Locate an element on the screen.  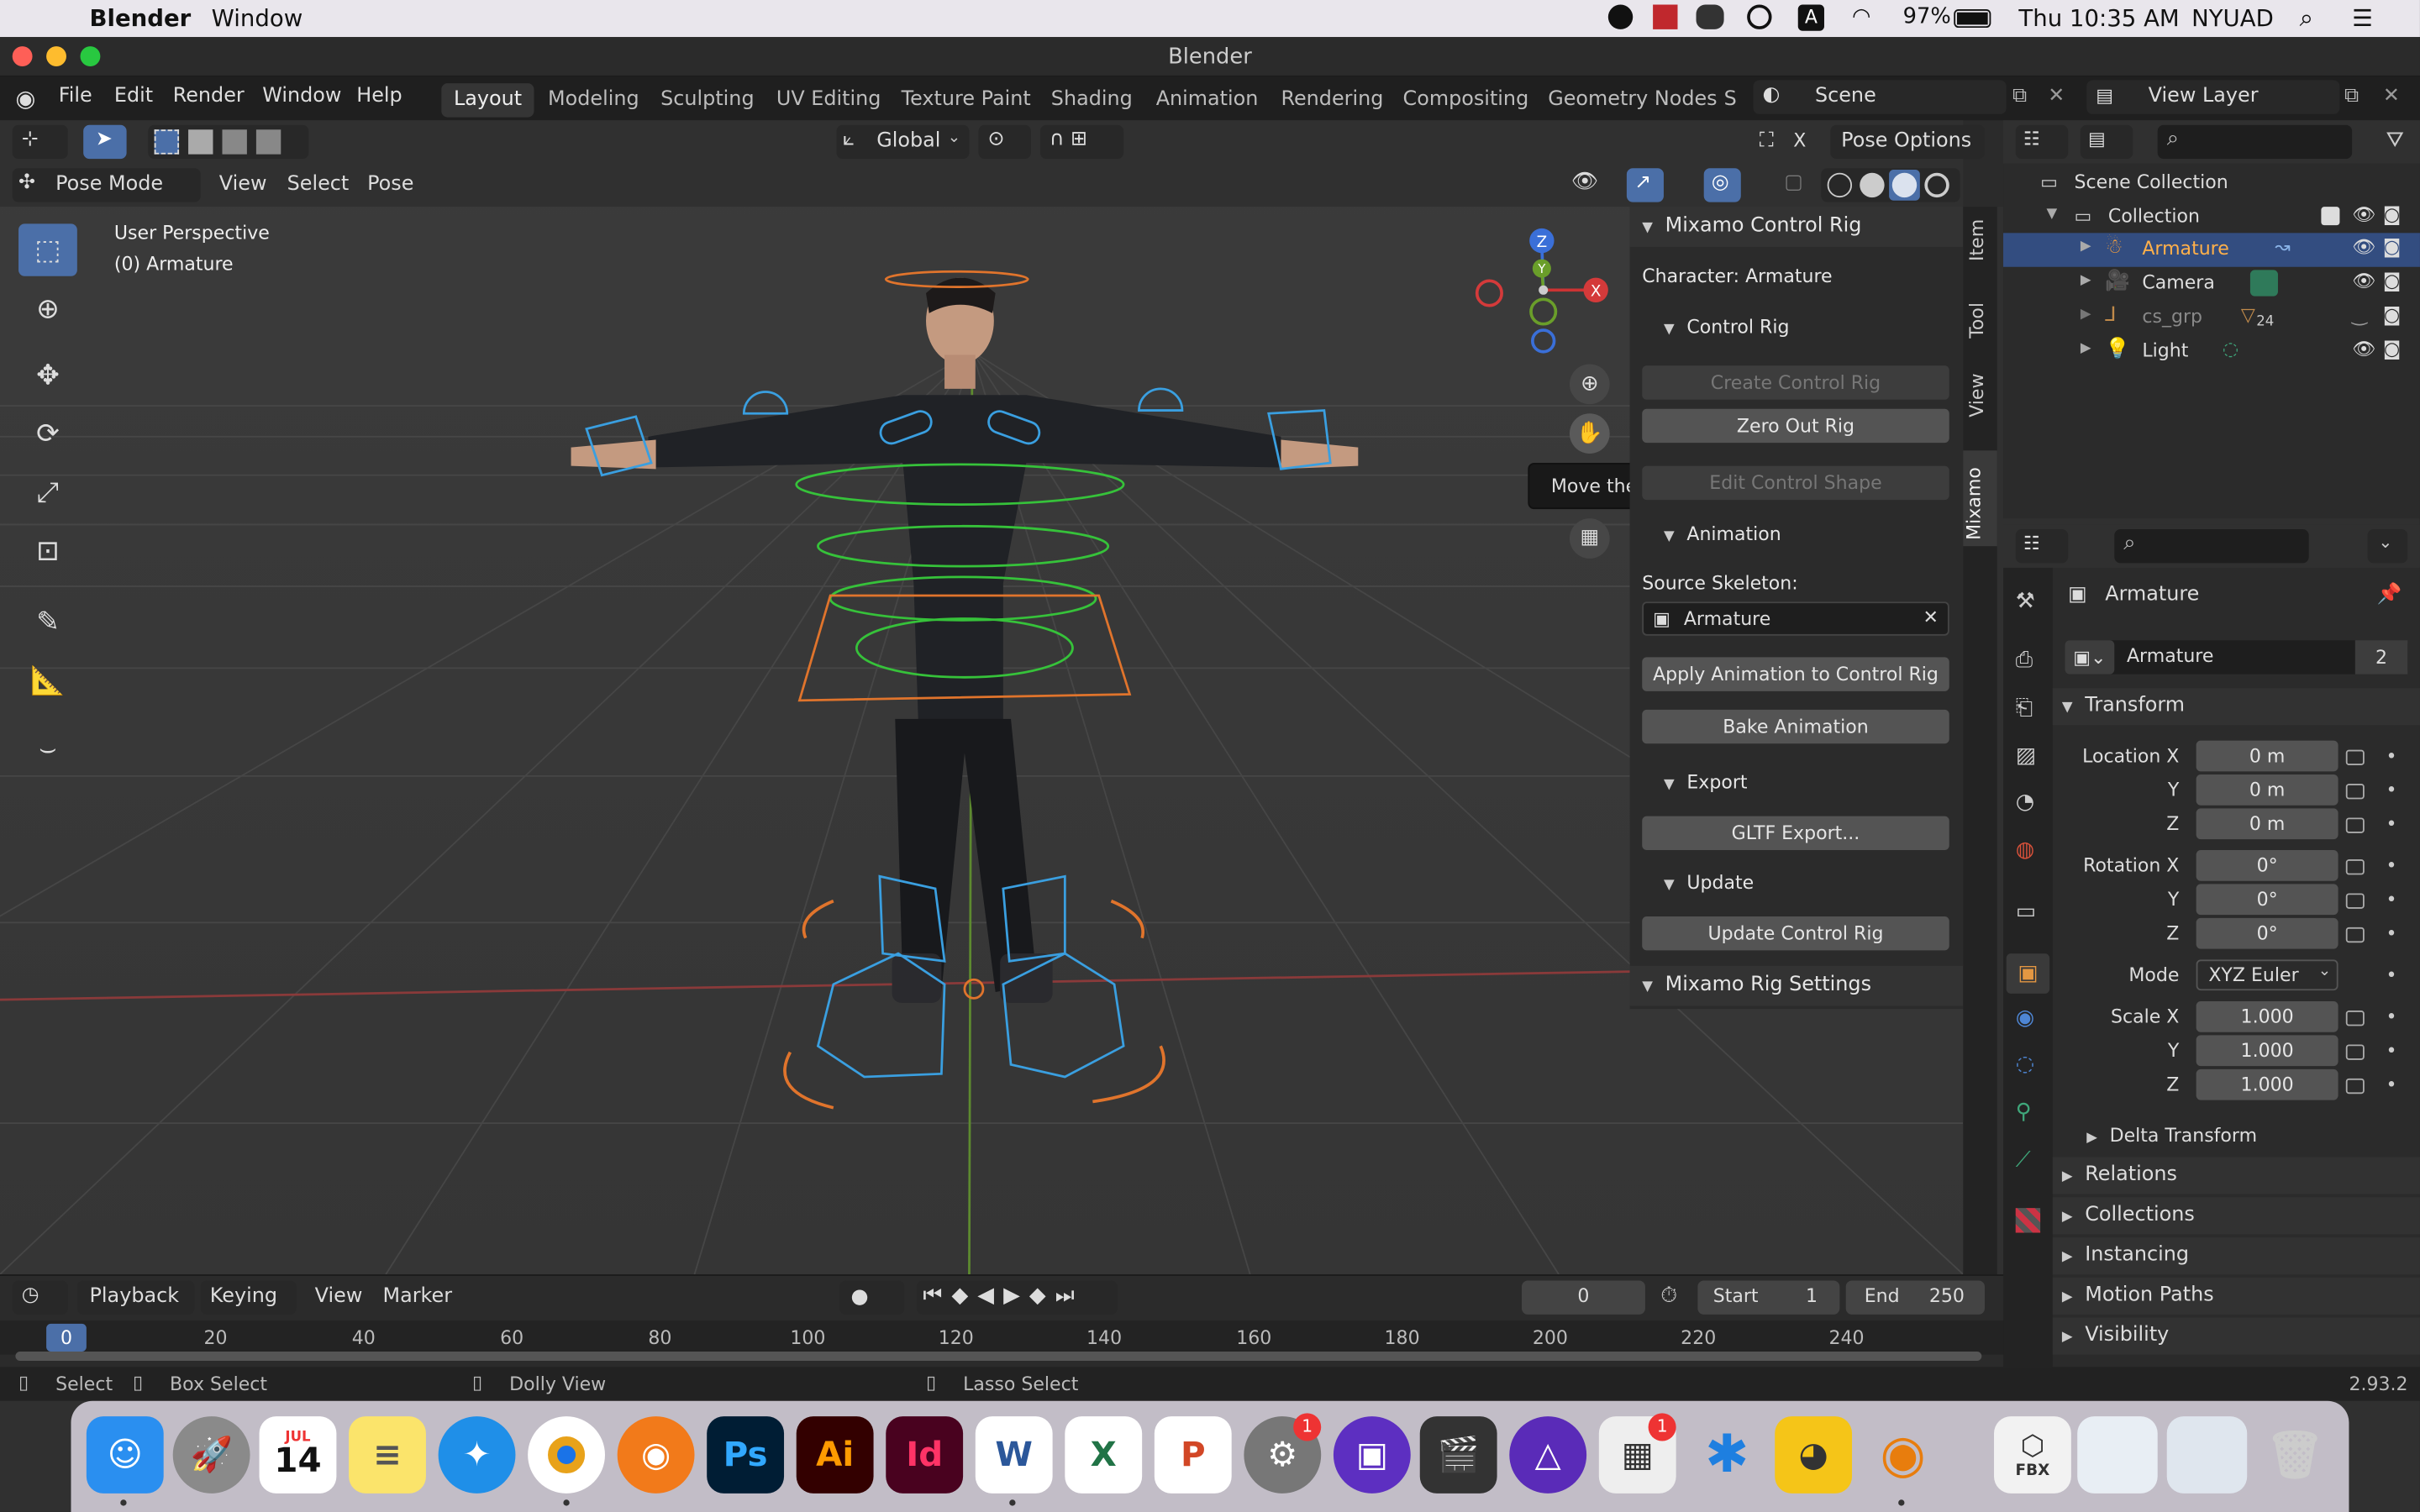
rotate-tool: ⟳ is located at coordinates (47, 433).